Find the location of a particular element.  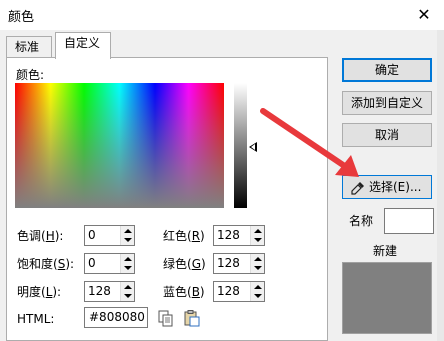

hue-stepper: 0 is located at coordinates (109, 235).